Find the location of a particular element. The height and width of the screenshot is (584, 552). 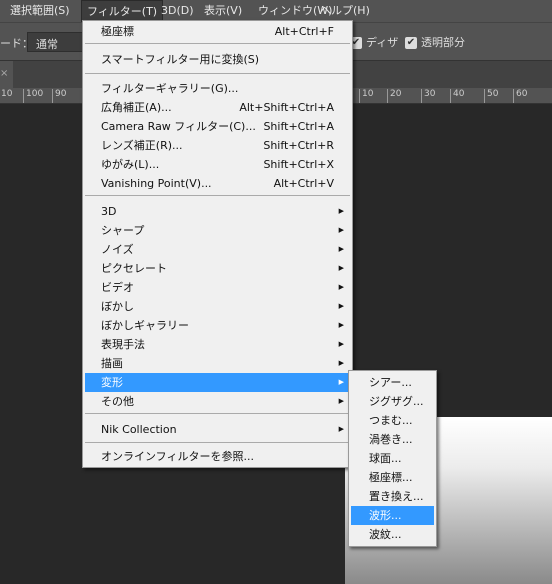

close-tab-icon: × is located at coordinates (6, 74).